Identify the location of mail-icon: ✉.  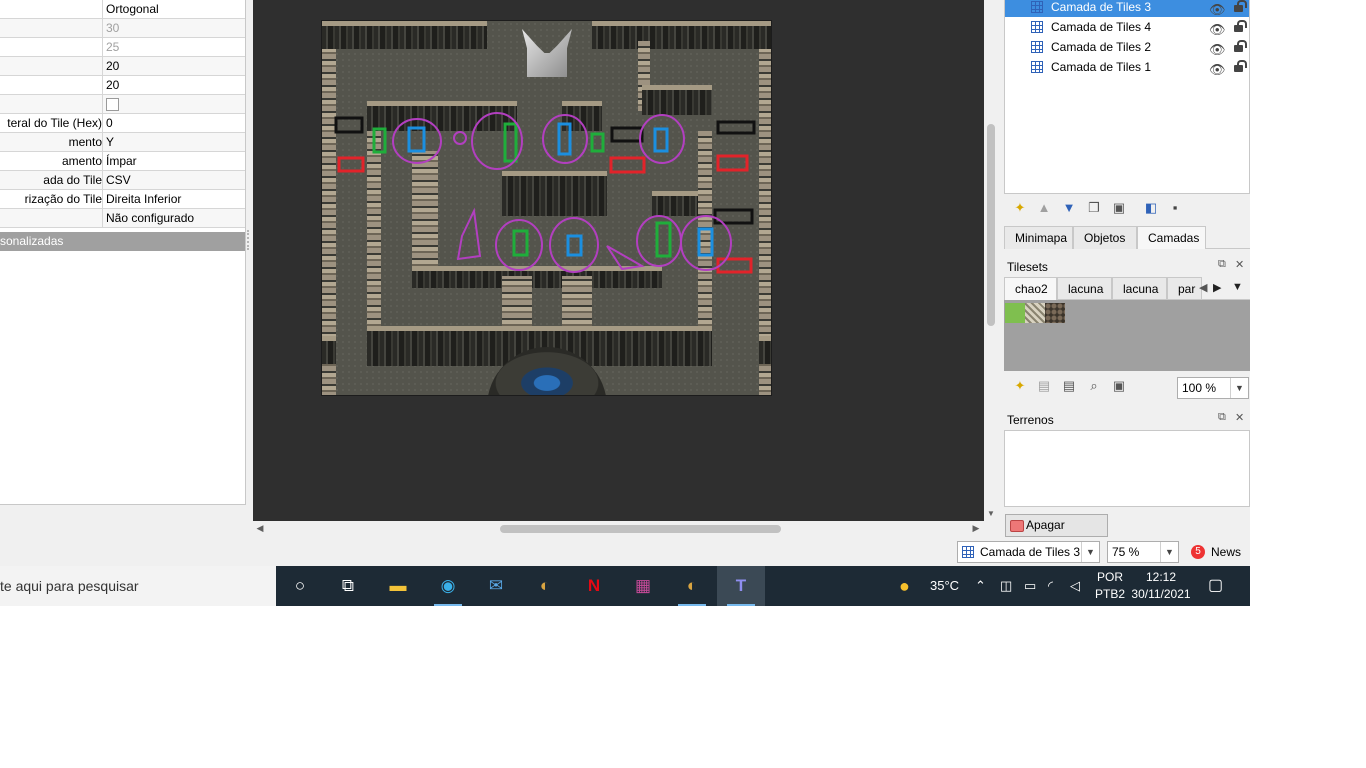
(496, 586).